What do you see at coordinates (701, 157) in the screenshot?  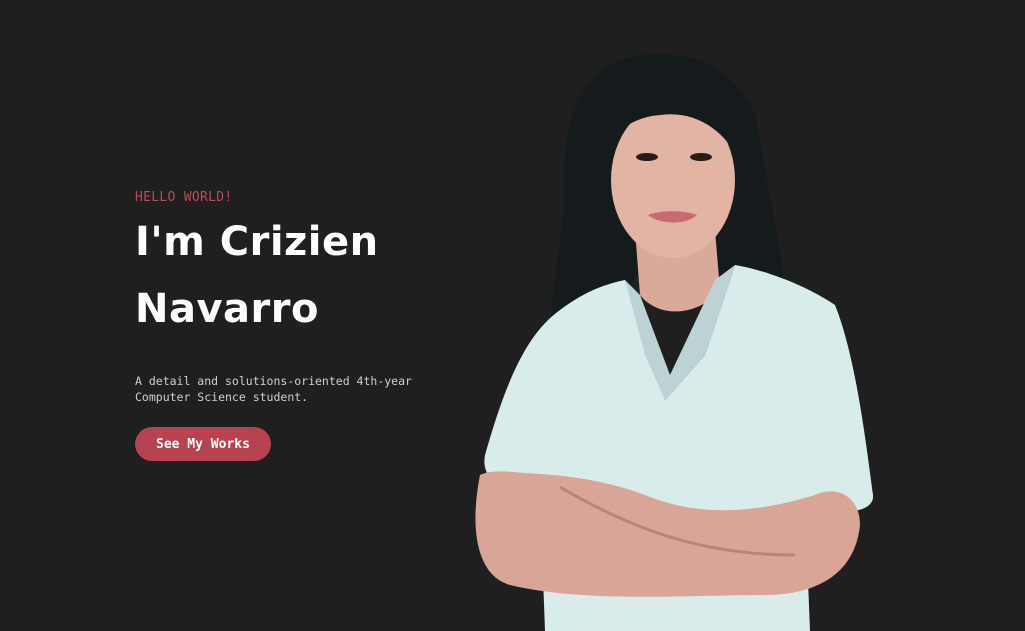 I see `portrait-eye-right` at bounding box center [701, 157].